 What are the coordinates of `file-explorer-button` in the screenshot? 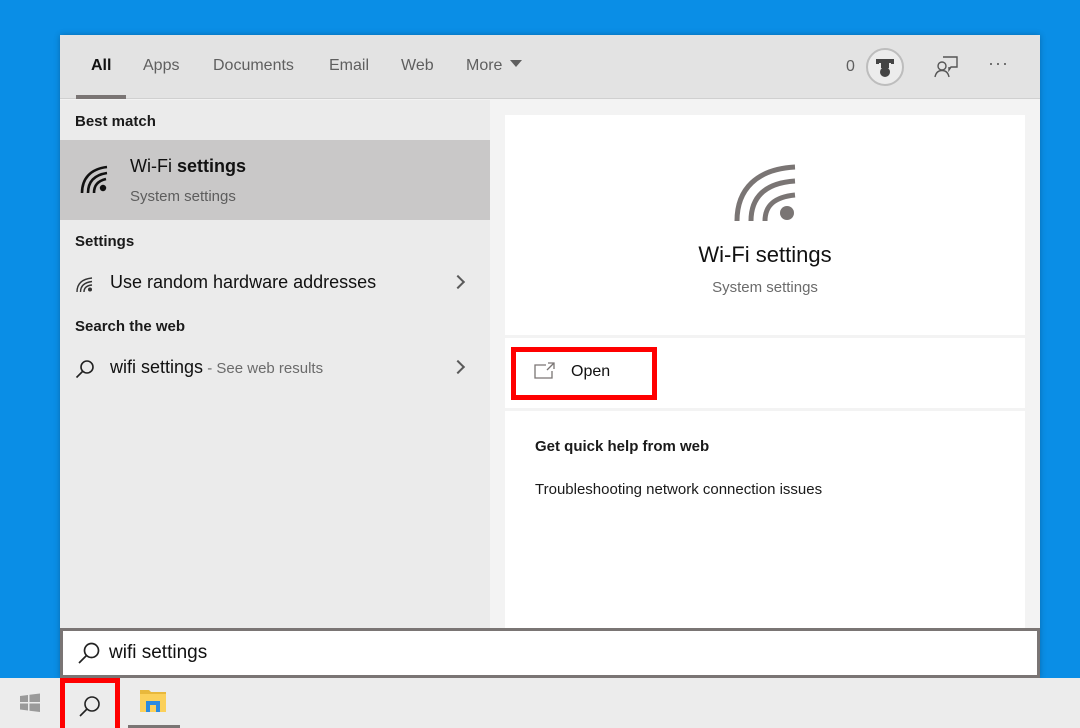 It's located at (154, 703).